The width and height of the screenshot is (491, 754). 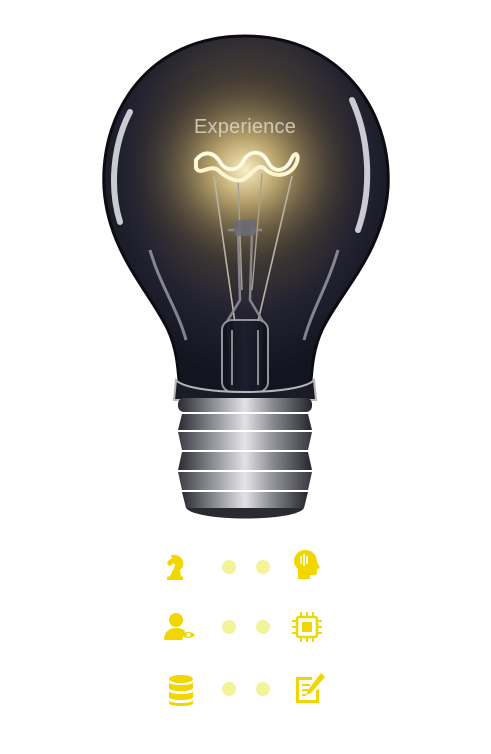 I want to click on database-icon, so click(x=181, y=690).